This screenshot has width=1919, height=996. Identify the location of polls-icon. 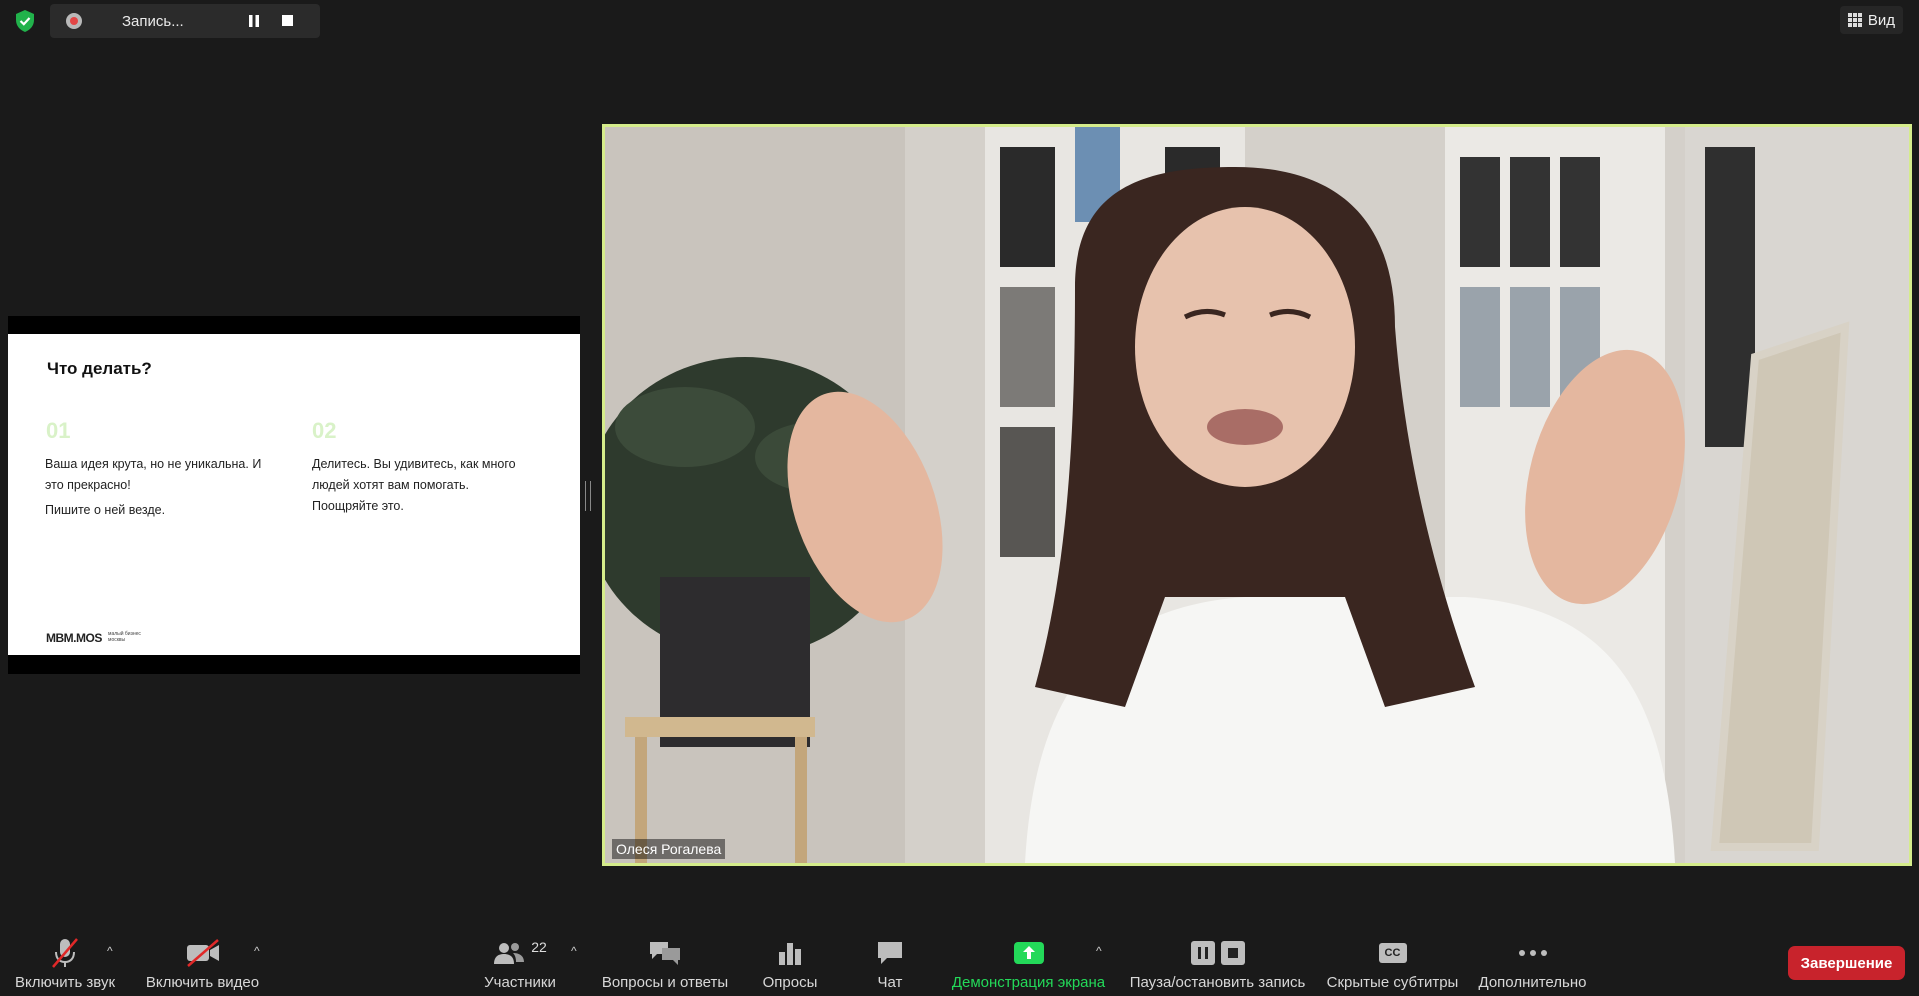
(790, 953).